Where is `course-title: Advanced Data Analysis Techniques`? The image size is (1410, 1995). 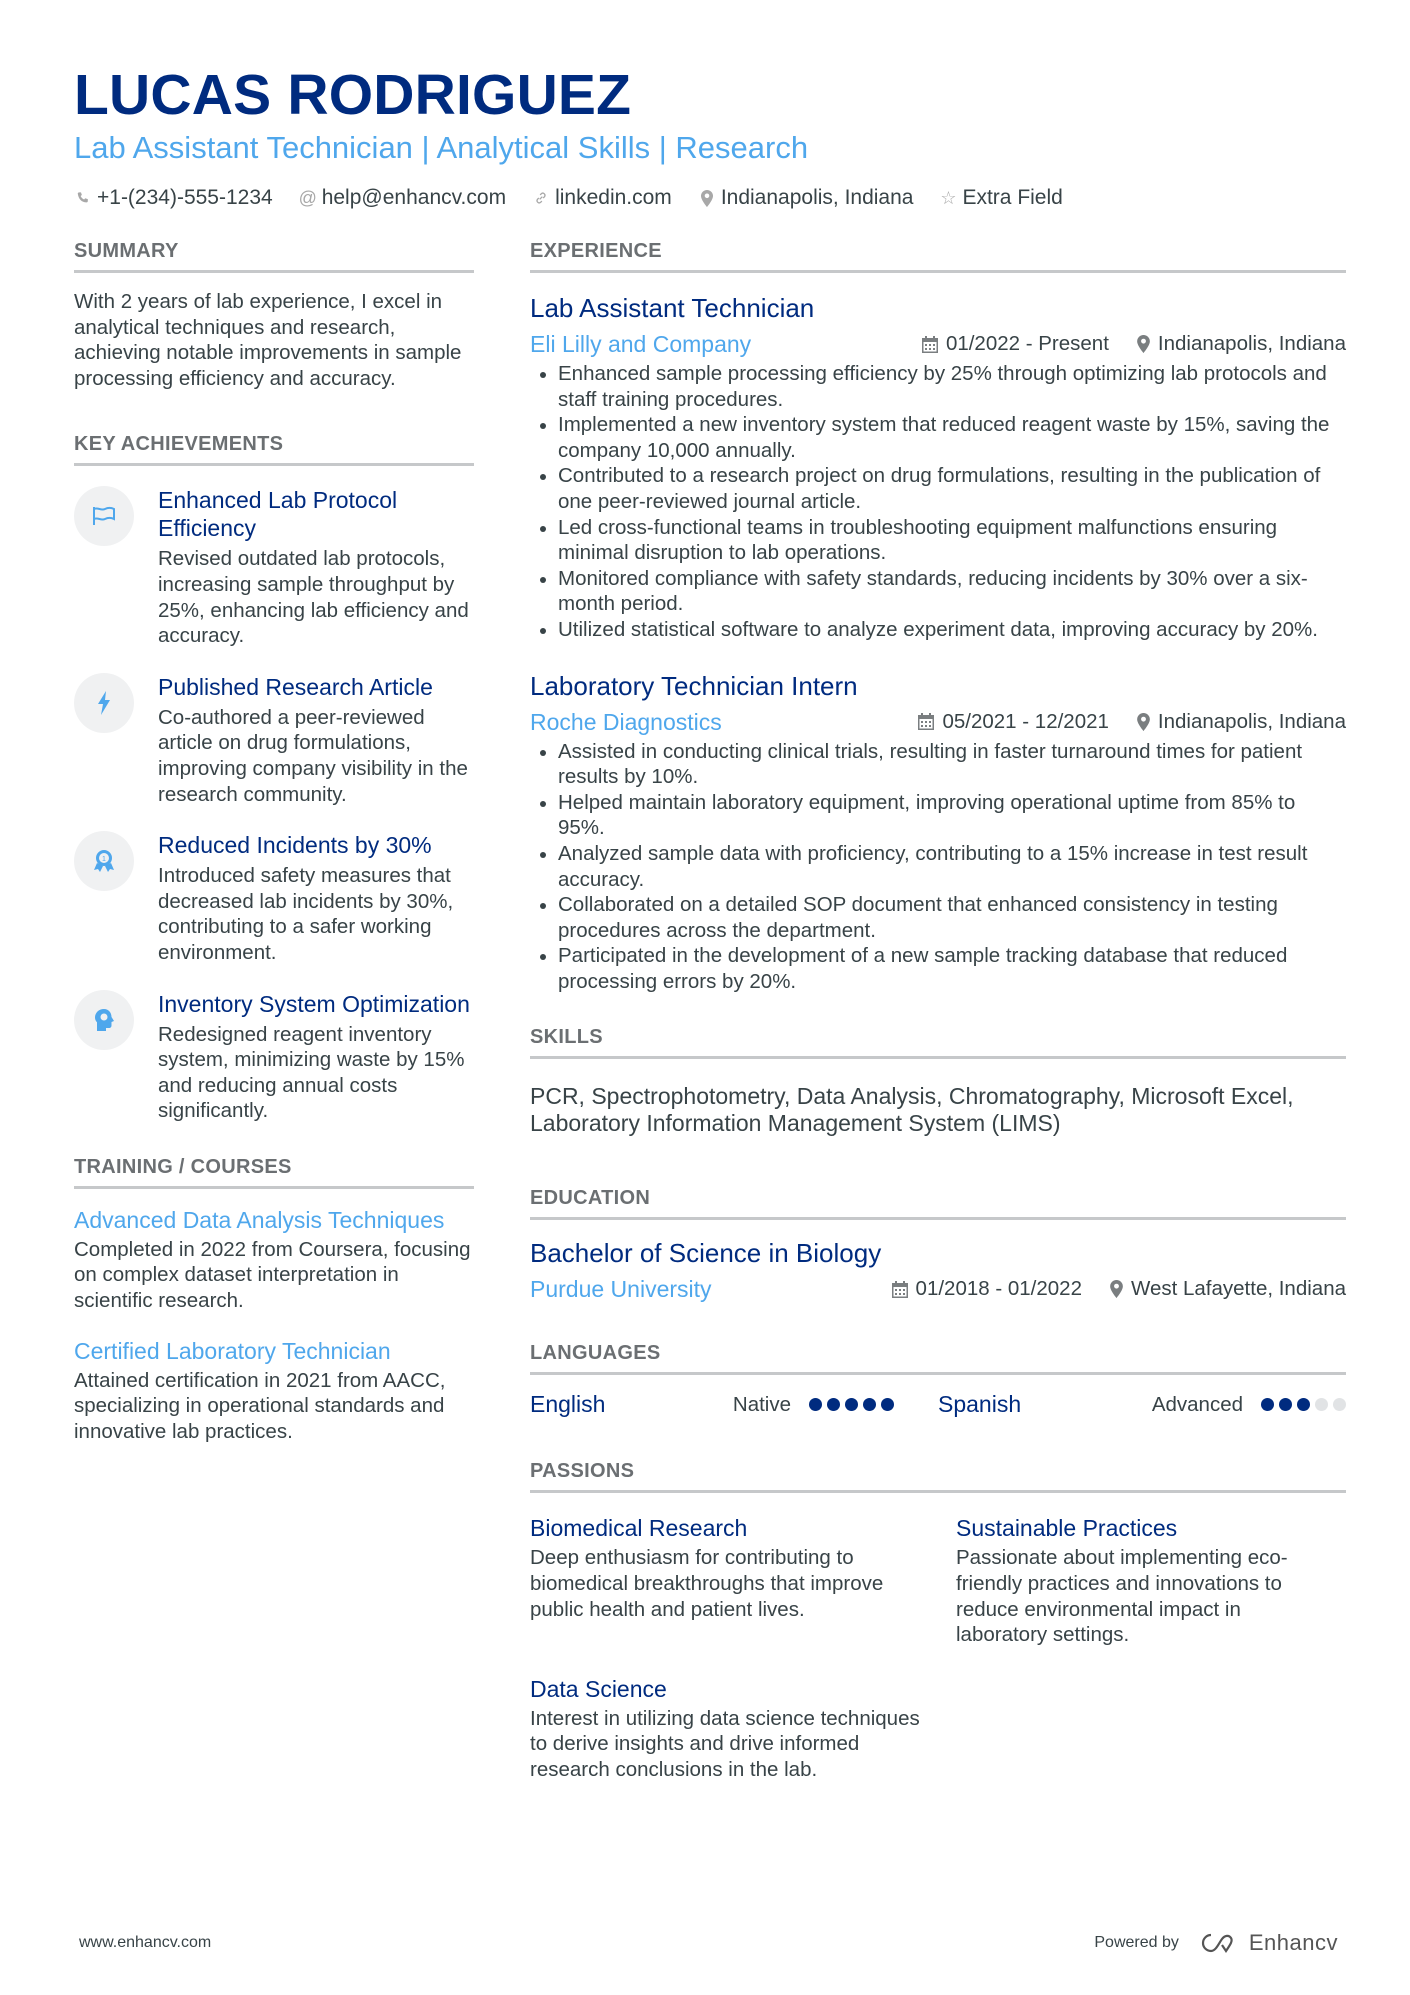
course-title: Advanced Data Analysis Techniques is located at coordinates (259, 1219).